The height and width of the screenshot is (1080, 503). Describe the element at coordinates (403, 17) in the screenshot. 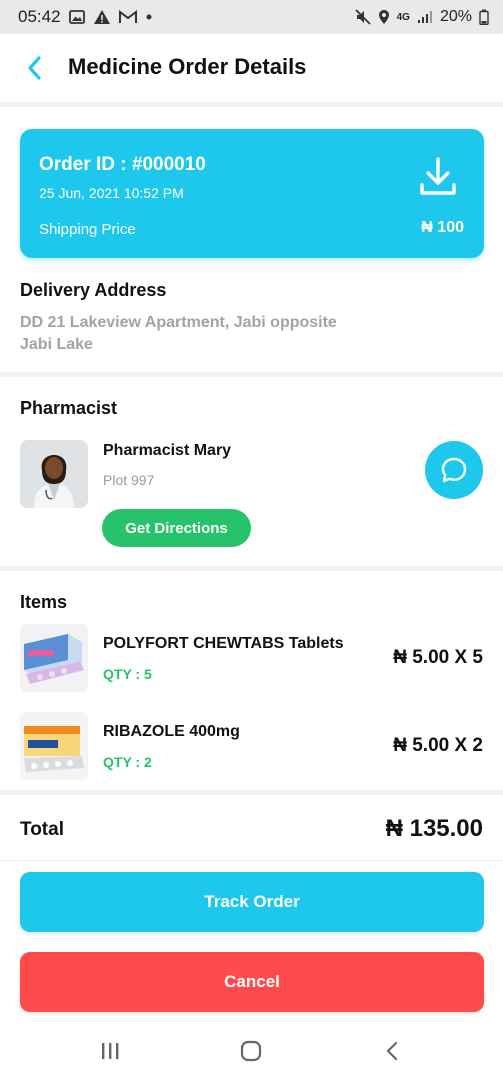

I see `network-label: 4G` at that location.